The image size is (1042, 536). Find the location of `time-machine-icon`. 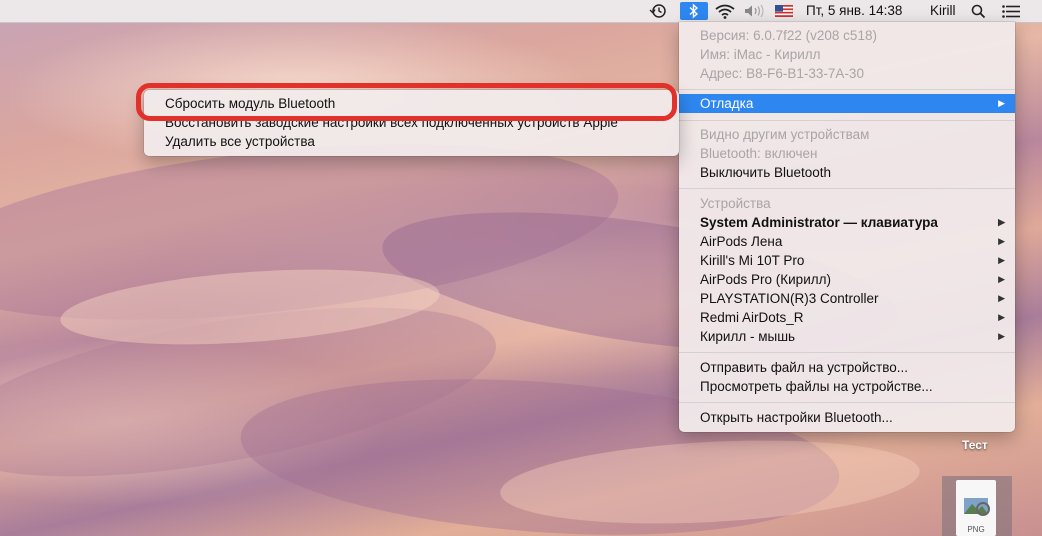

time-machine-icon is located at coordinates (658, 11).